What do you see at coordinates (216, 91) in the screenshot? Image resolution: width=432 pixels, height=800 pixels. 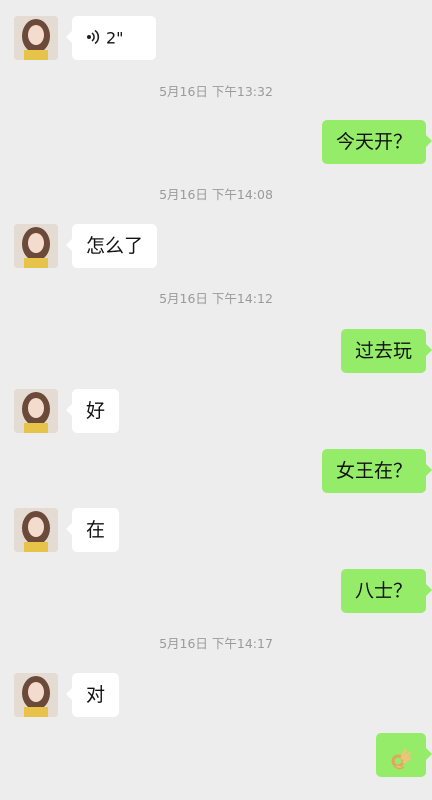 I see `timestamp: 5月16日 下午13:32` at bounding box center [216, 91].